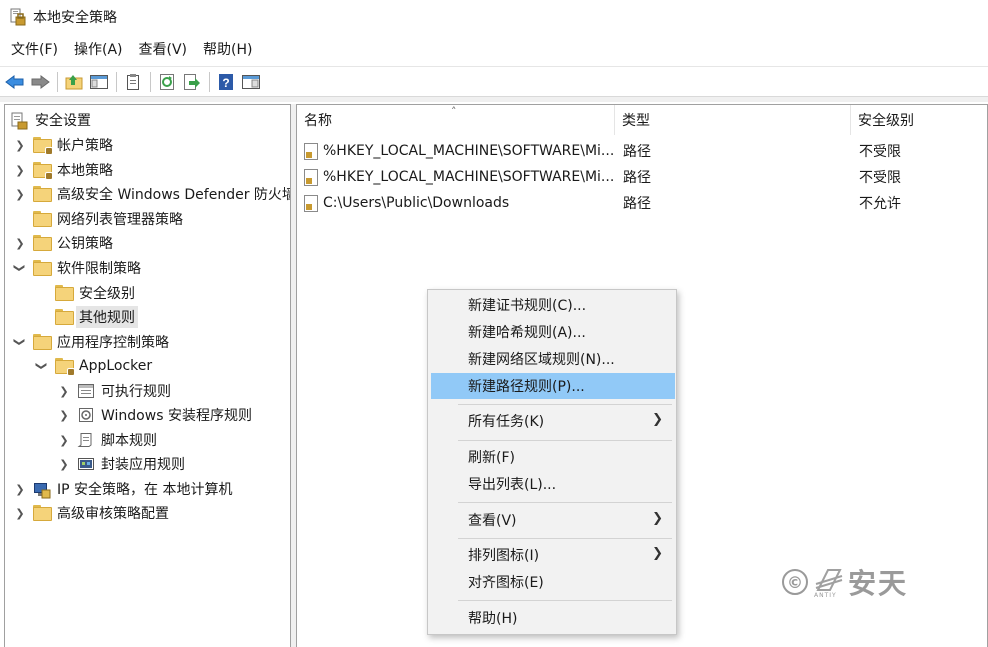  Describe the element at coordinates (51, 120) in the screenshot. I see `tree-root: 安全设置` at that location.